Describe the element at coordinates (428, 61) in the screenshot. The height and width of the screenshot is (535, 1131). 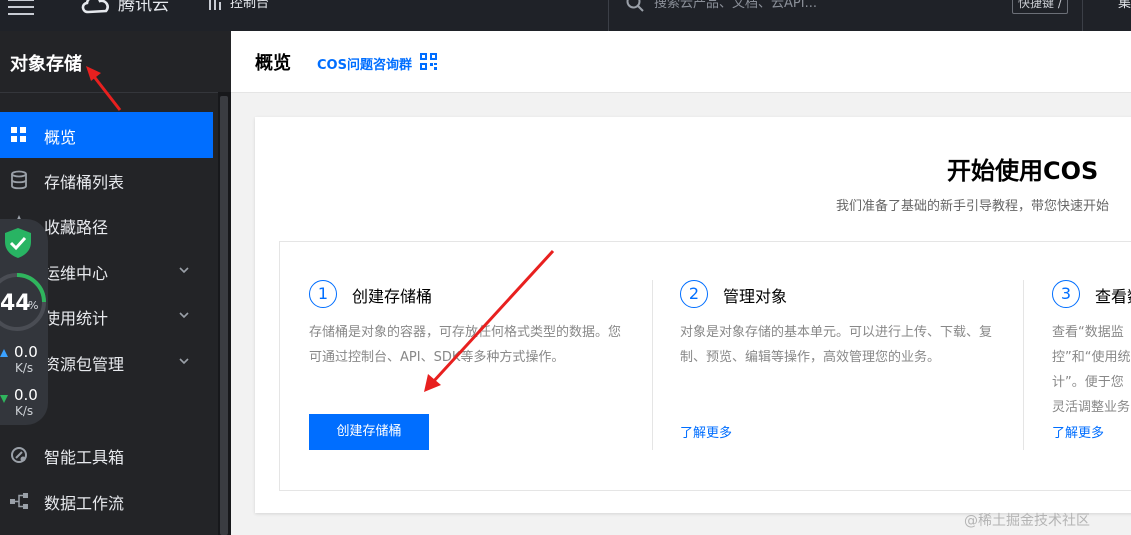
I see `qr-code-icon` at that location.